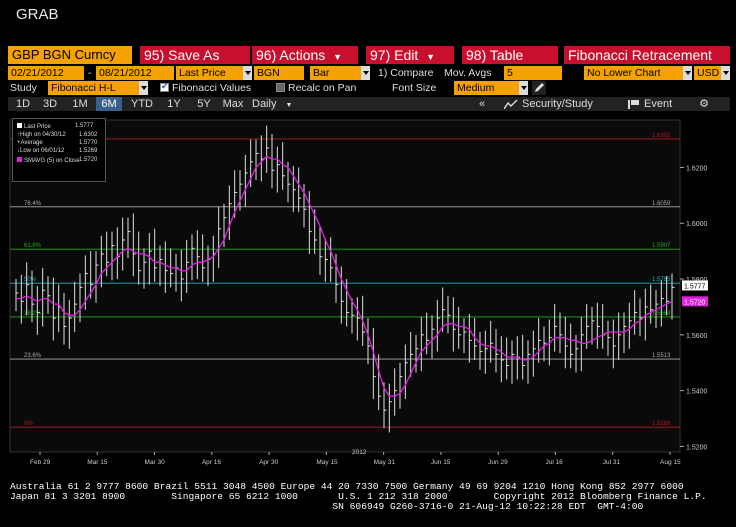 This screenshot has height=527, width=736. Describe the element at coordinates (264, 104) in the screenshot. I see `frequency-value: Daily` at that location.